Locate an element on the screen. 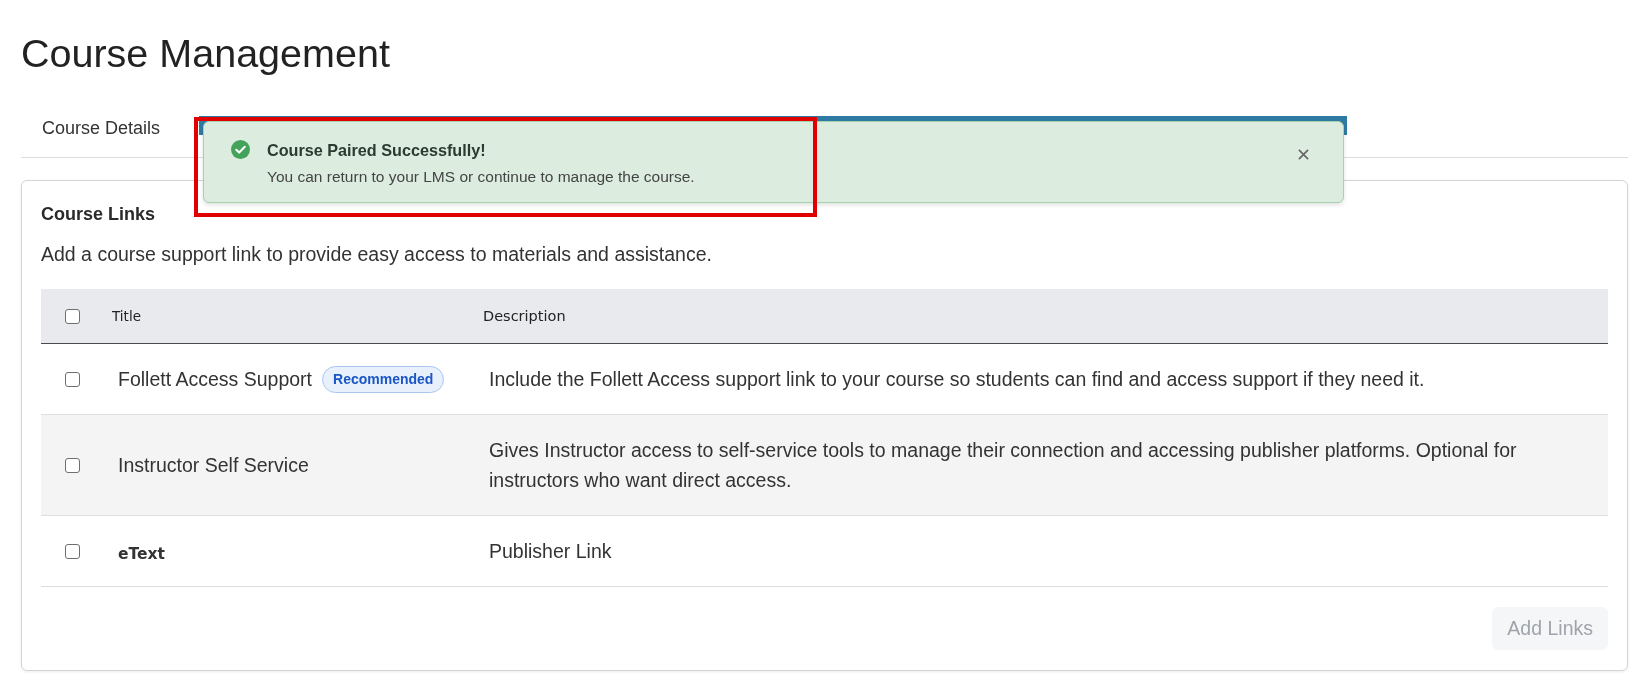 This screenshot has width=1649, height=682. tab: Course Details is located at coordinates (101, 128).